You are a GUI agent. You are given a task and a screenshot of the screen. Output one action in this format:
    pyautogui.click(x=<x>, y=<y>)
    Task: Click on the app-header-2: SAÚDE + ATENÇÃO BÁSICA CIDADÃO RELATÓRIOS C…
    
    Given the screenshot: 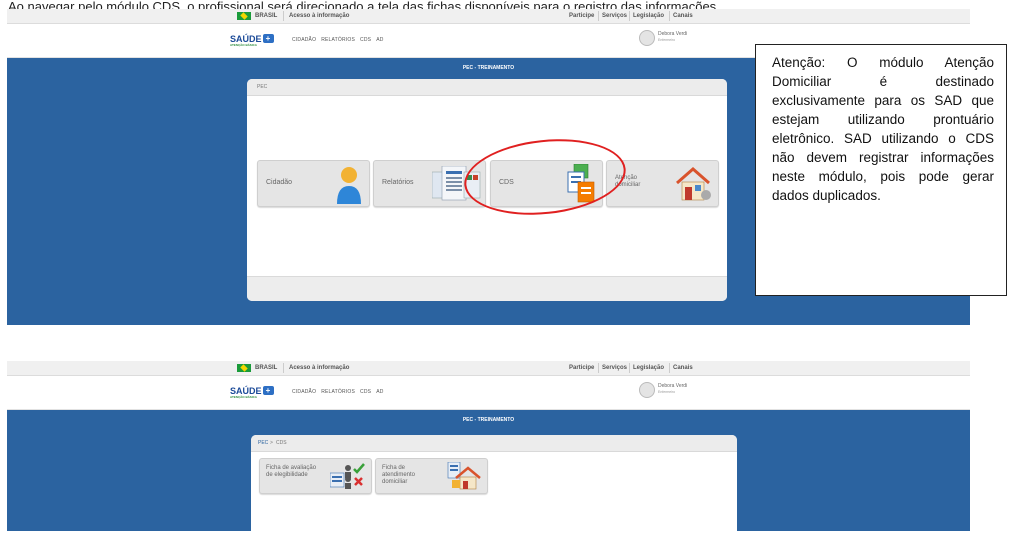 What is the action you would take?
    pyautogui.click(x=488, y=393)
    